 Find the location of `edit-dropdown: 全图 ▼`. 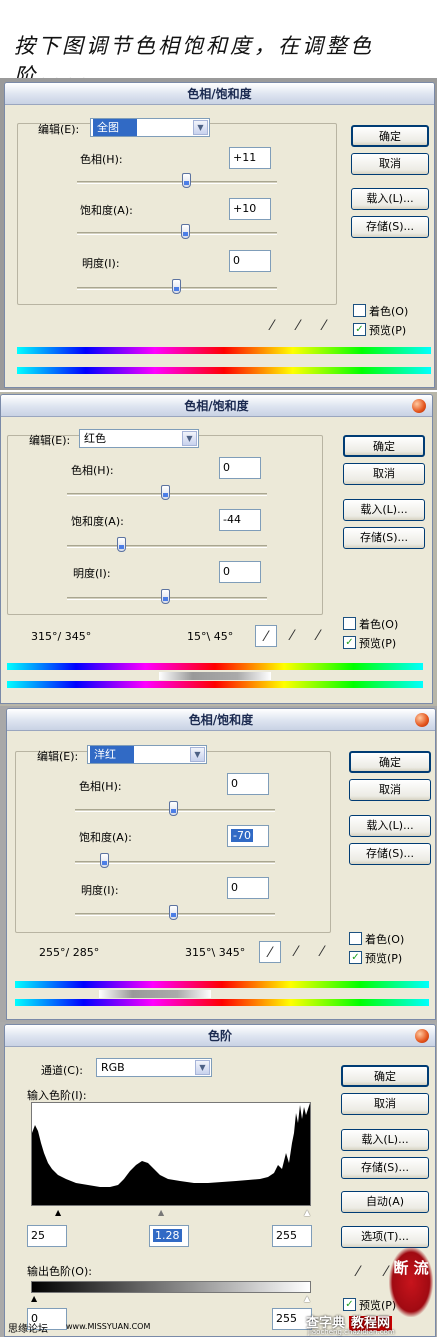

edit-dropdown: 全图 ▼ is located at coordinates (150, 127).